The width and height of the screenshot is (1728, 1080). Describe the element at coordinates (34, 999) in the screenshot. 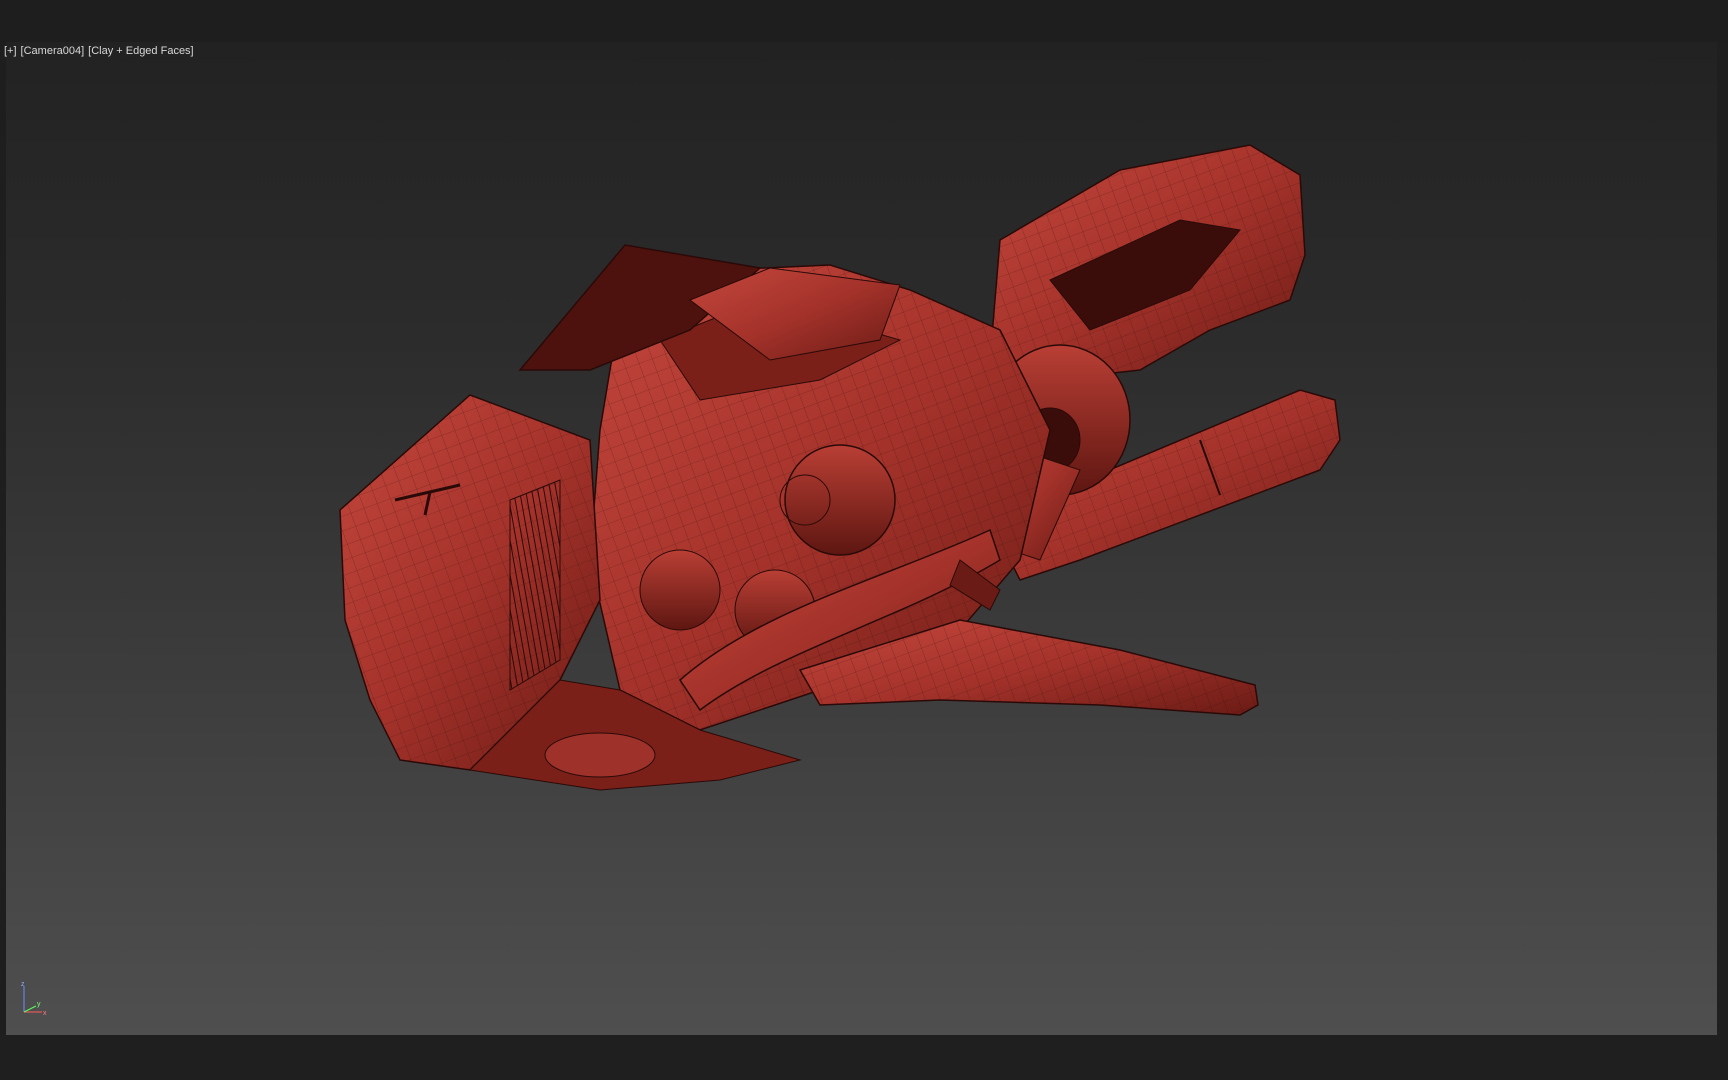

I see `axis-tripod-icon: z x y` at that location.